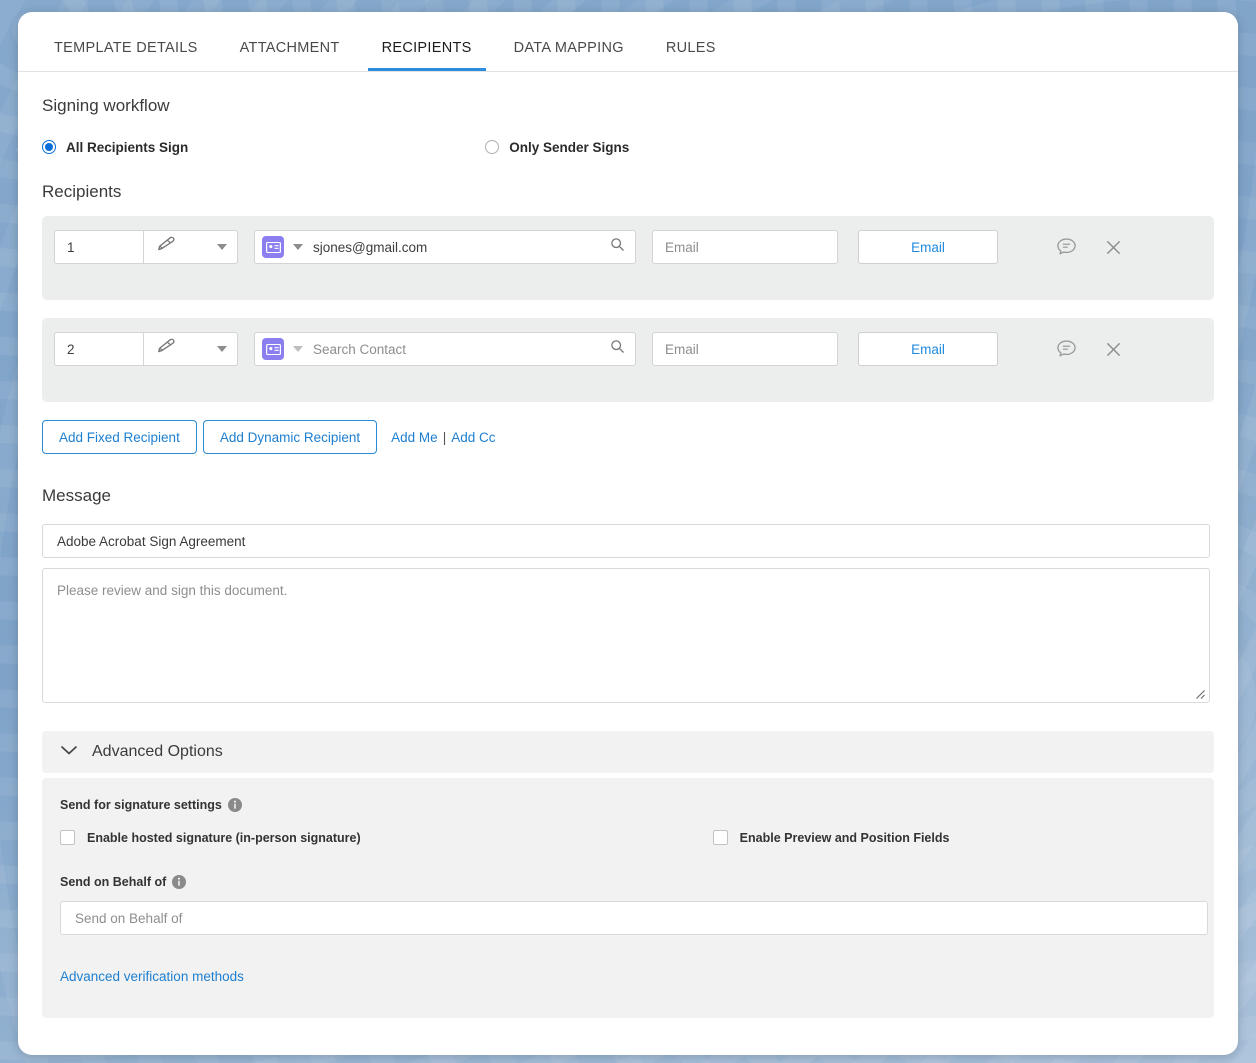  What do you see at coordinates (290, 437) in the screenshot?
I see `add-dynamic-recipient-button: Add Dynamic Recipient` at bounding box center [290, 437].